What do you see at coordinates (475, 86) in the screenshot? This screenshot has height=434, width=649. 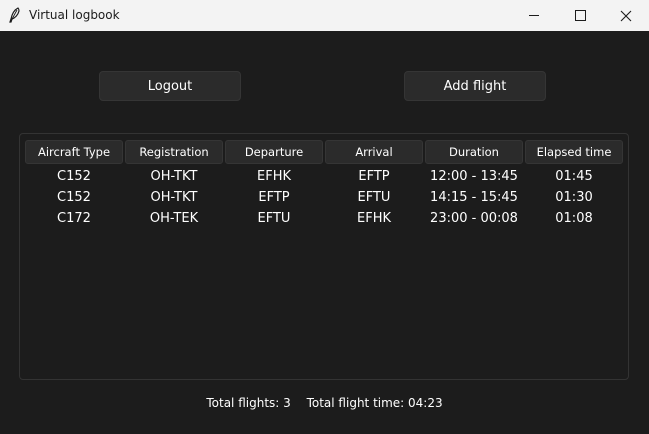 I see `add-flight-button: Add flight` at bounding box center [475, 86].